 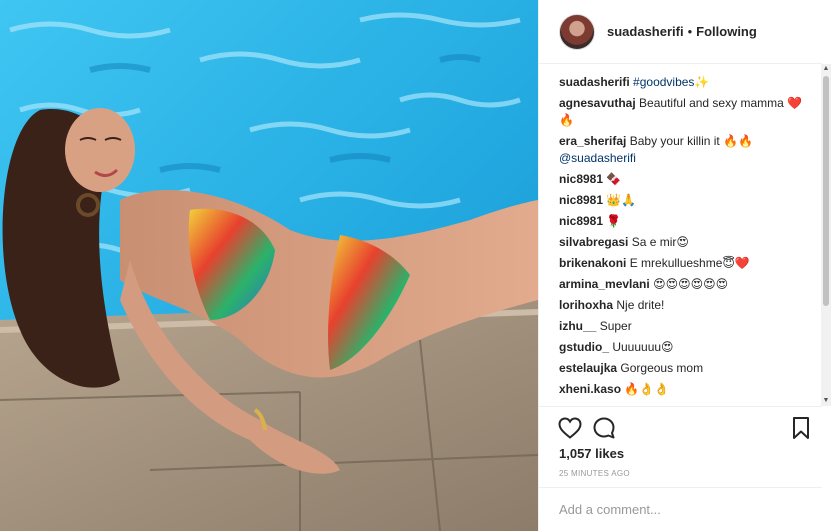 I want to click on comments-scrollbar: ▲ ▼, so click(x=826, y=235).